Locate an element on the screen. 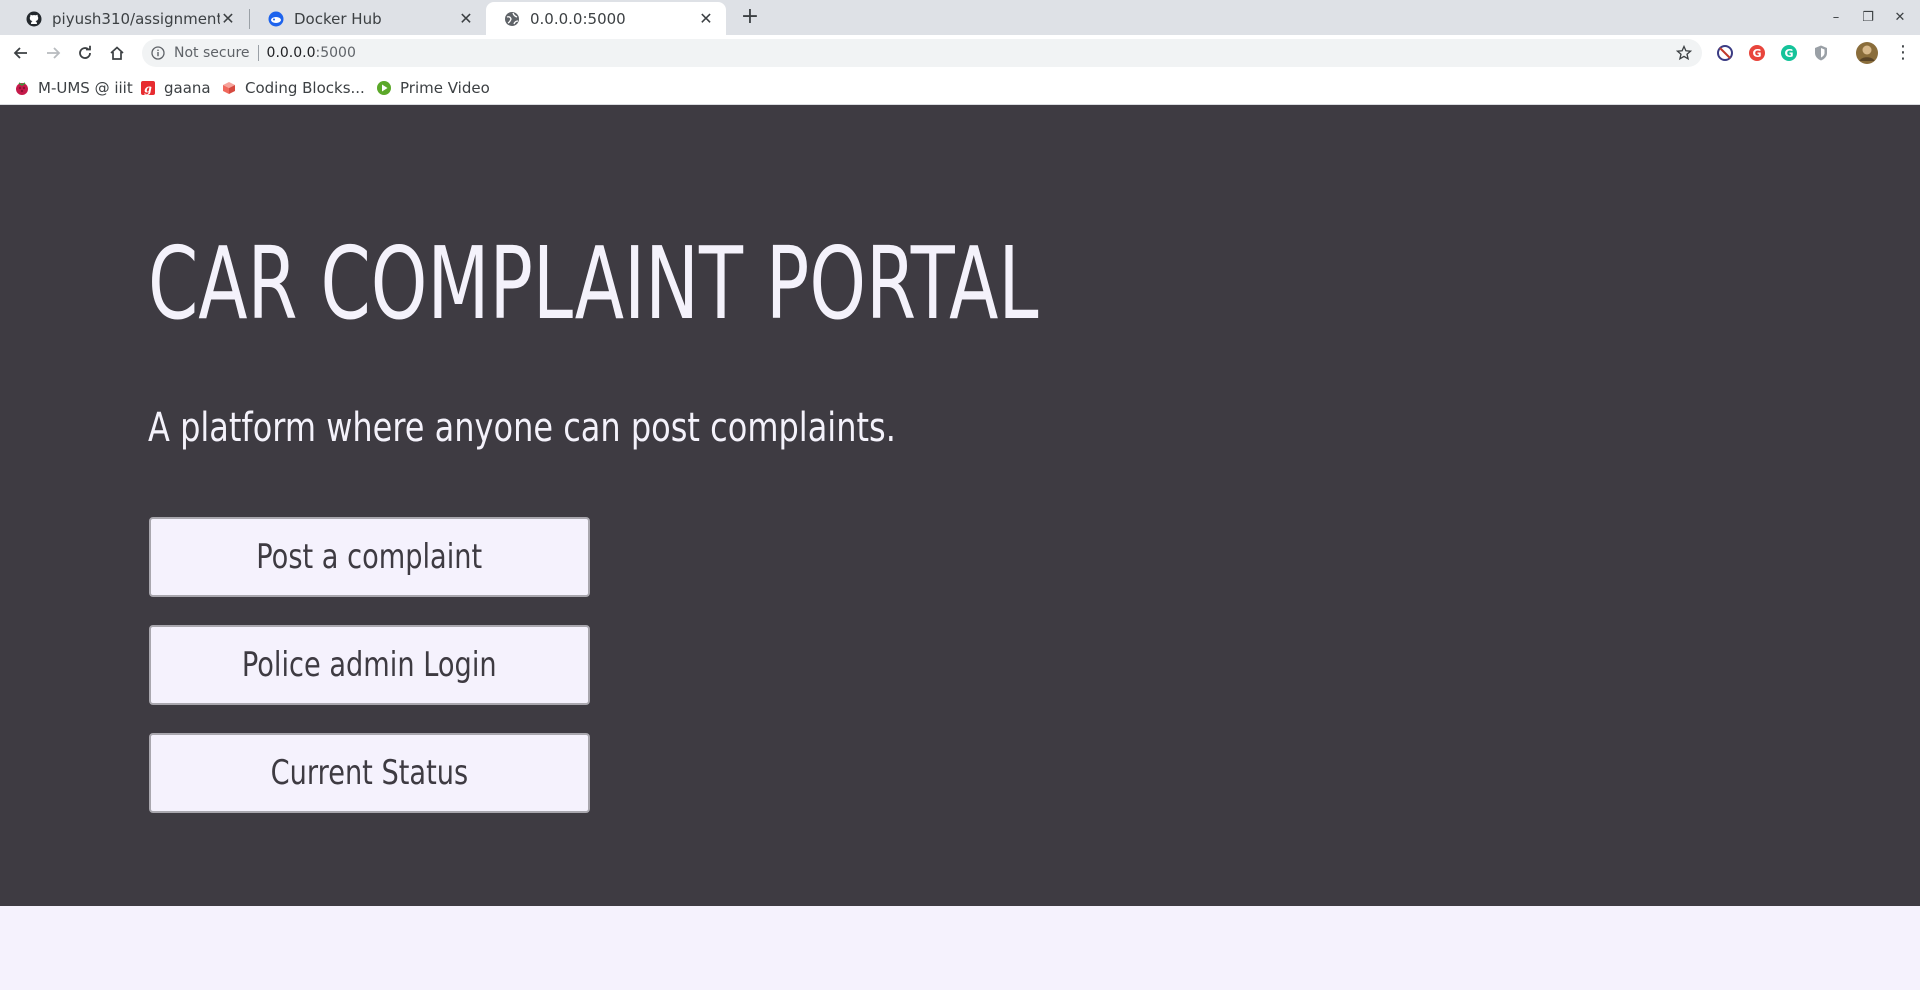  post-complaint-label: Post a complaint is located at coordinates (369, 557).